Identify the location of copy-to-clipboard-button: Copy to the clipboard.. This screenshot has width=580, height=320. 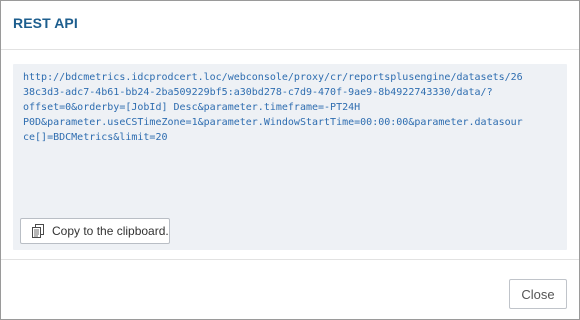
(95, 231).